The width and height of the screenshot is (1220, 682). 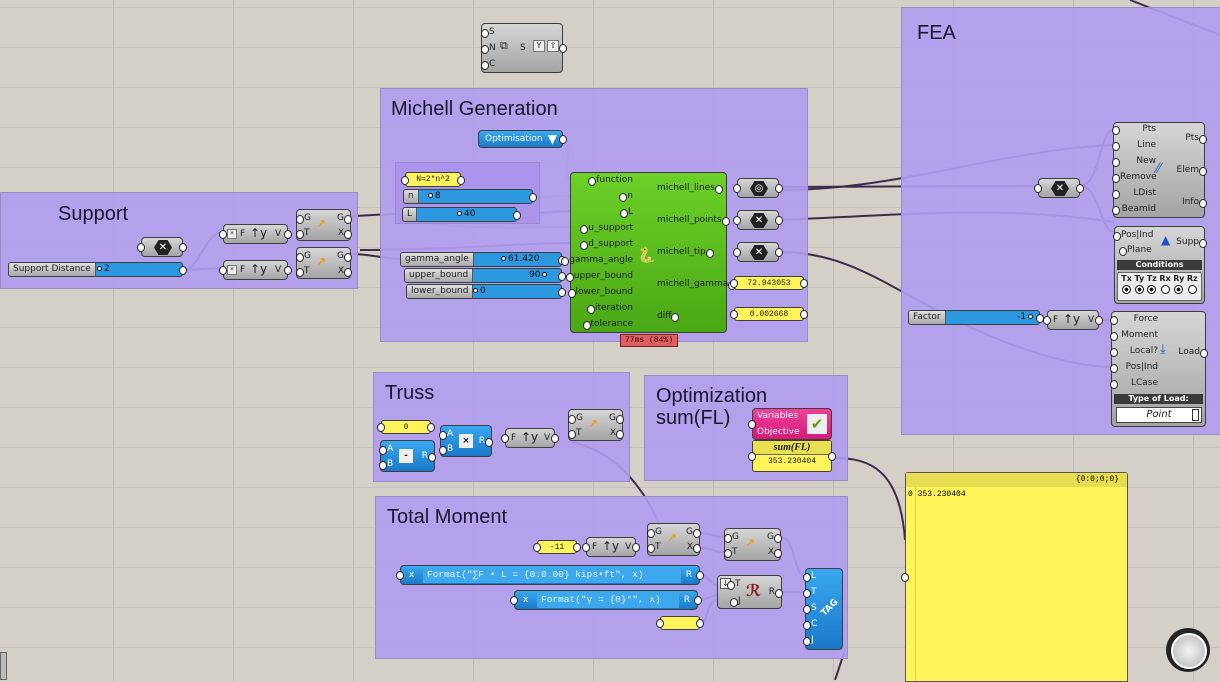 I want to click on condition-rx: Rx, so click(x=1165, y=286).